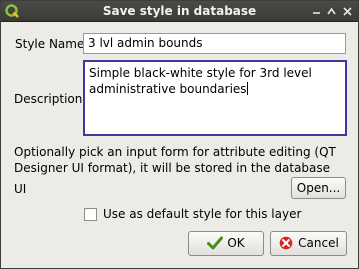 This screenshot has width=359, height=269. What do you see at coordinates (202, 214) in the screenshot?
I see `default-style-checkbox-label: Use as default style for this layer` at bounding box center [202, 214].